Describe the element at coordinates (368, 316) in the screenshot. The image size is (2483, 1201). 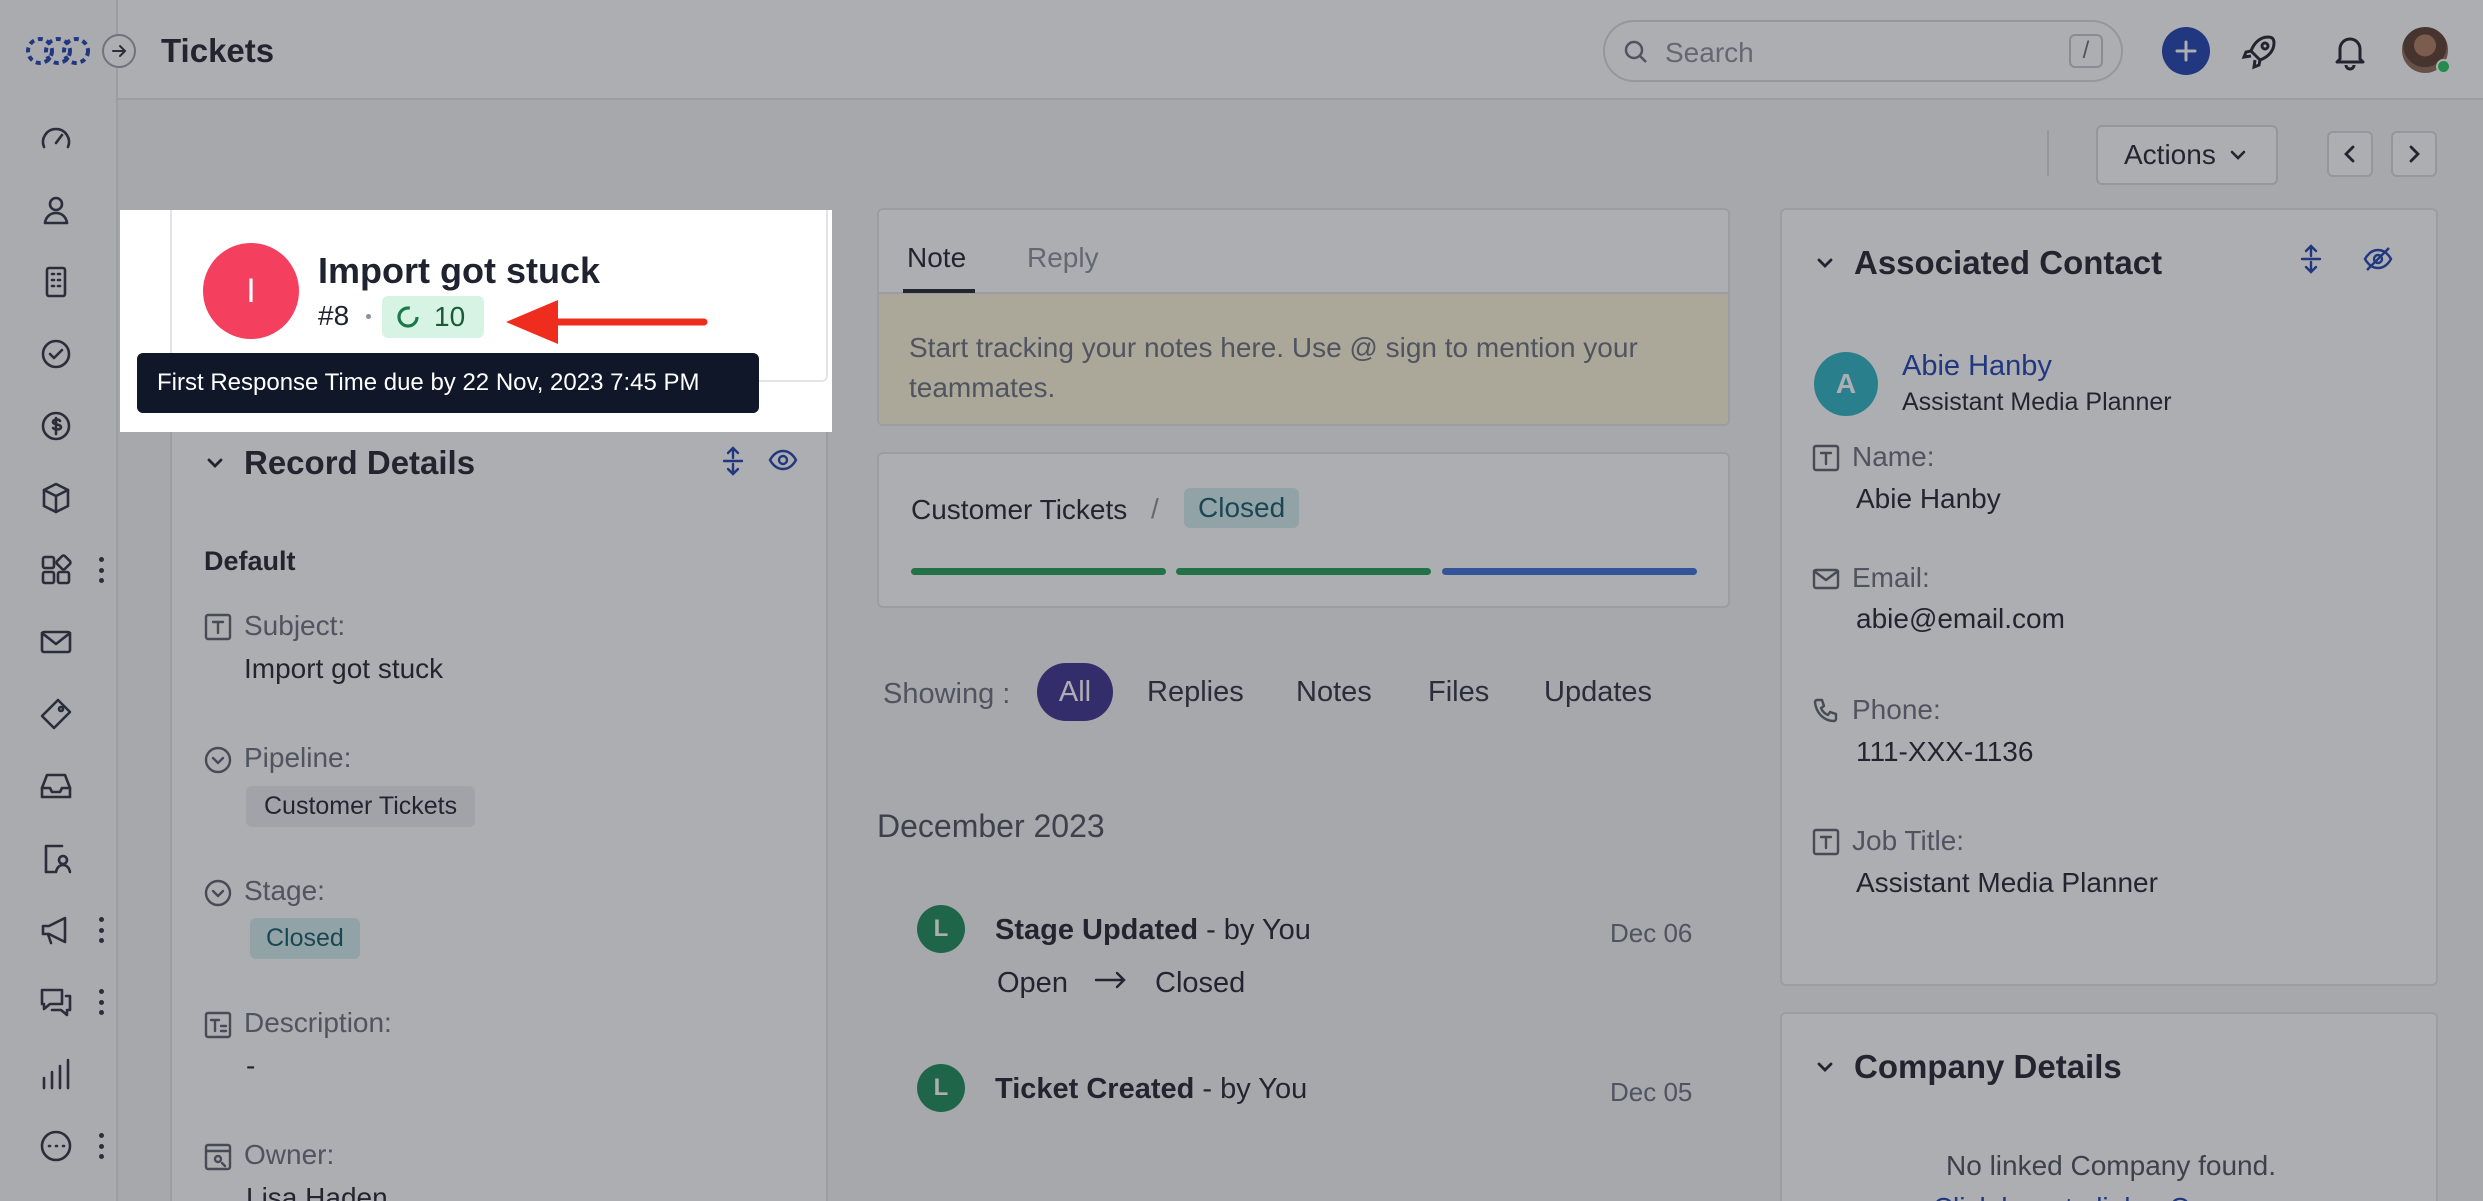
I see `separator-dot` at that location.